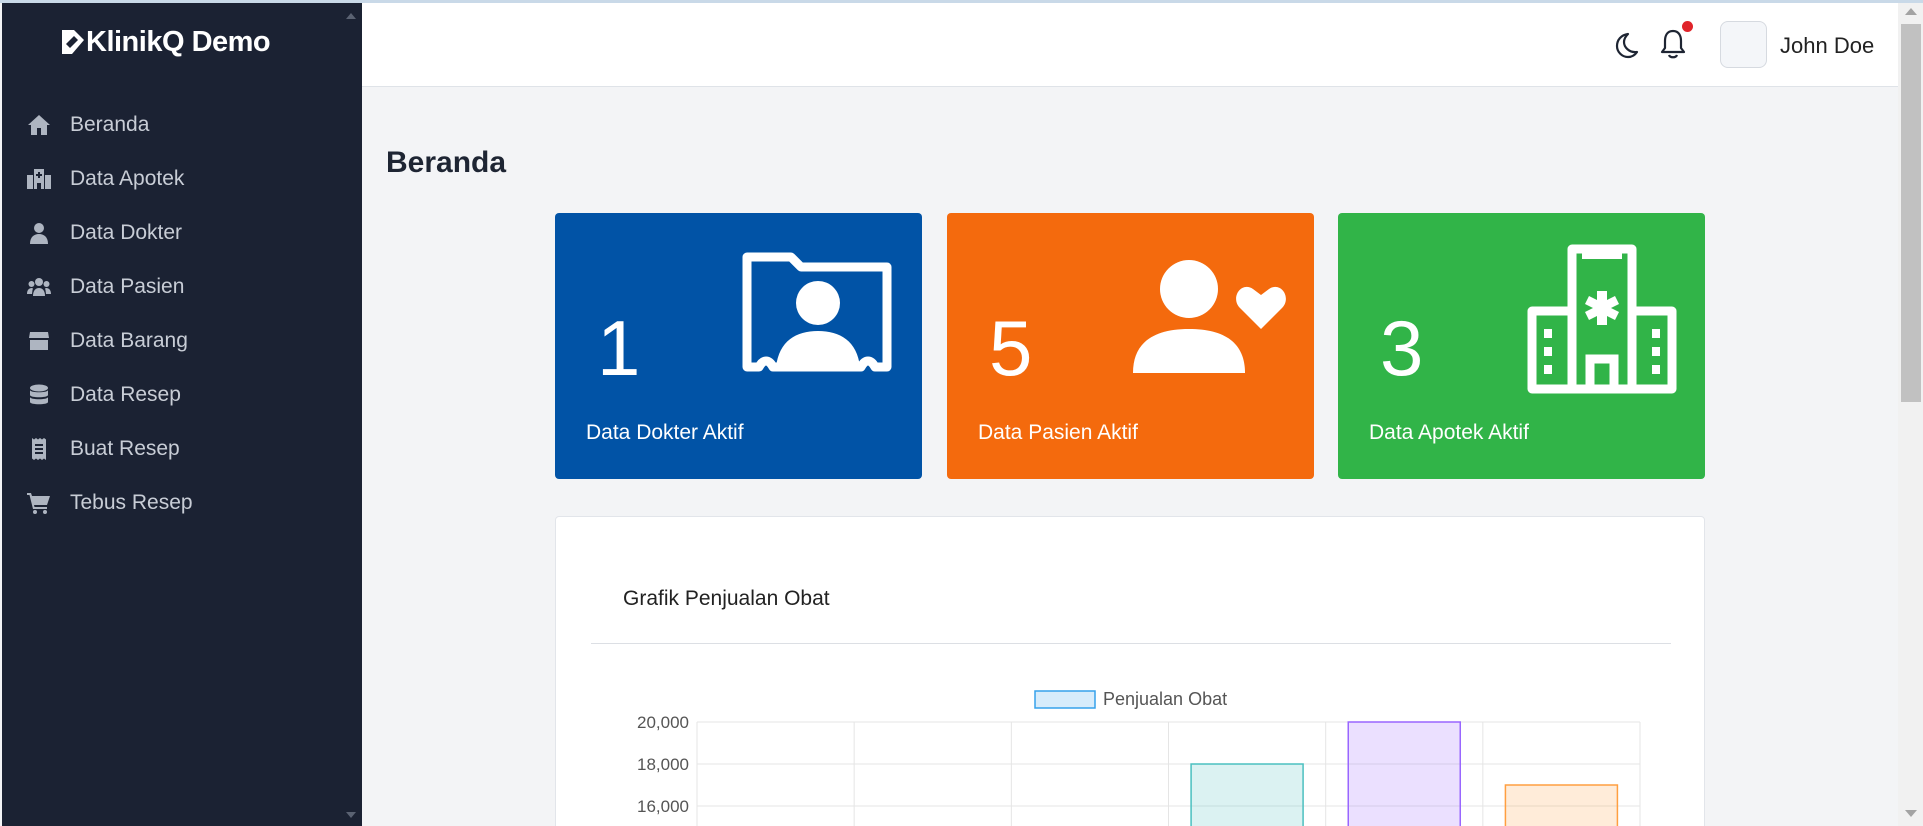 Image resolution: width=1923 pixels, height=826 pixels. I want to click on home-icon, so click(39, 125).